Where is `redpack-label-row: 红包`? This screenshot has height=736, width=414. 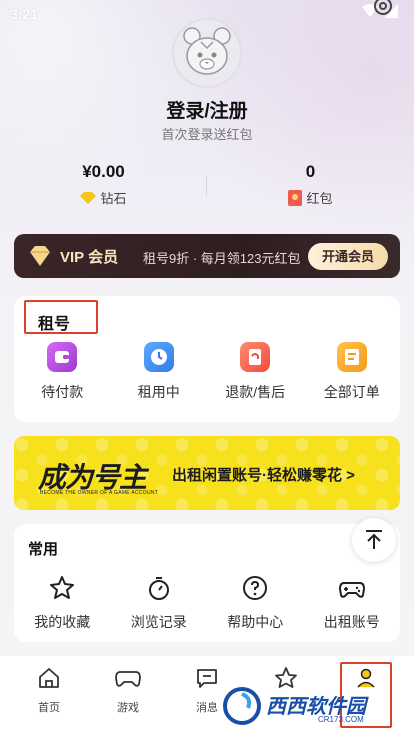
redpack-label-row: 红包 is located at coordinates (310, 197).